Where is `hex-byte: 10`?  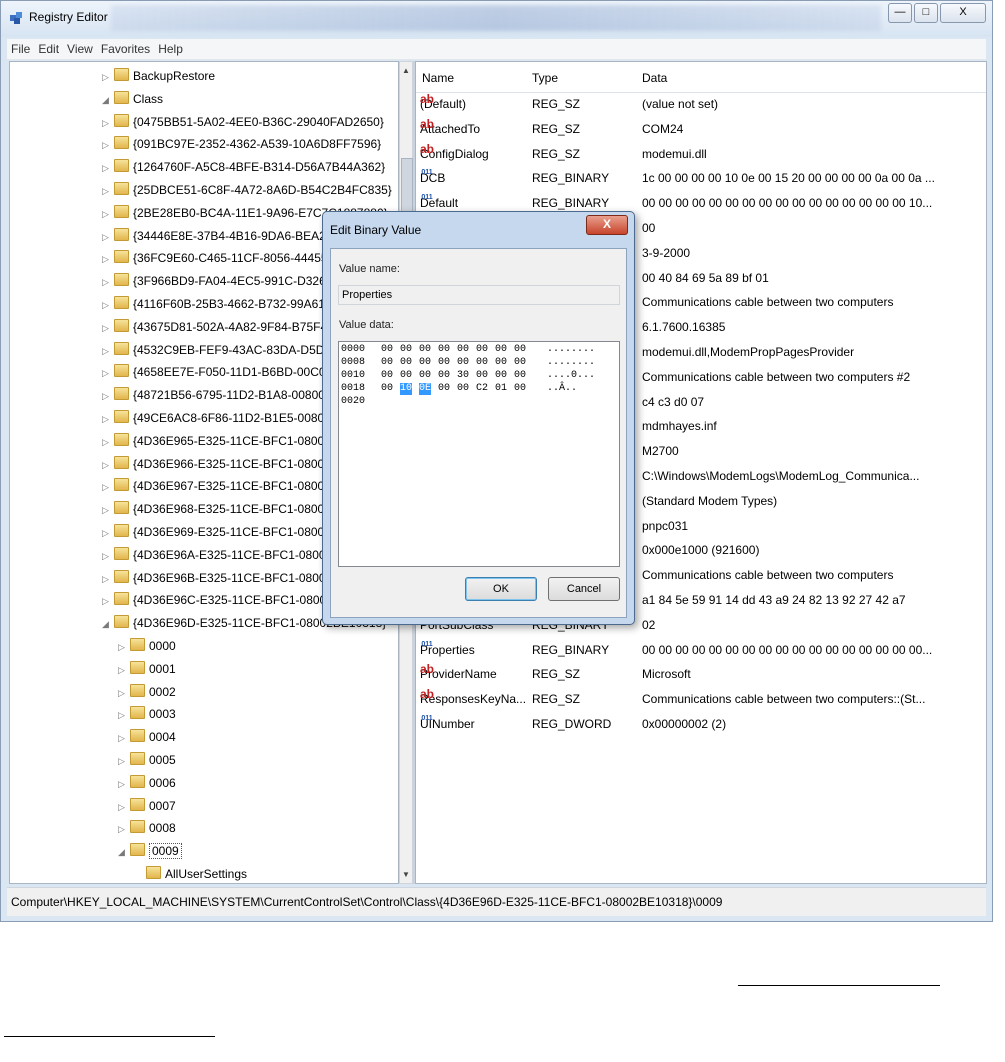 hex-byte: 10 is located at coordinates (406, 389).